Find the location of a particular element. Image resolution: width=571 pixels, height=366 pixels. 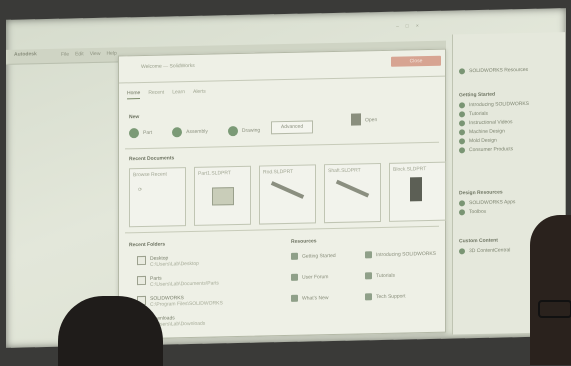

sidebar-group-heading: Design Resources is located at coordinates (481, 193).